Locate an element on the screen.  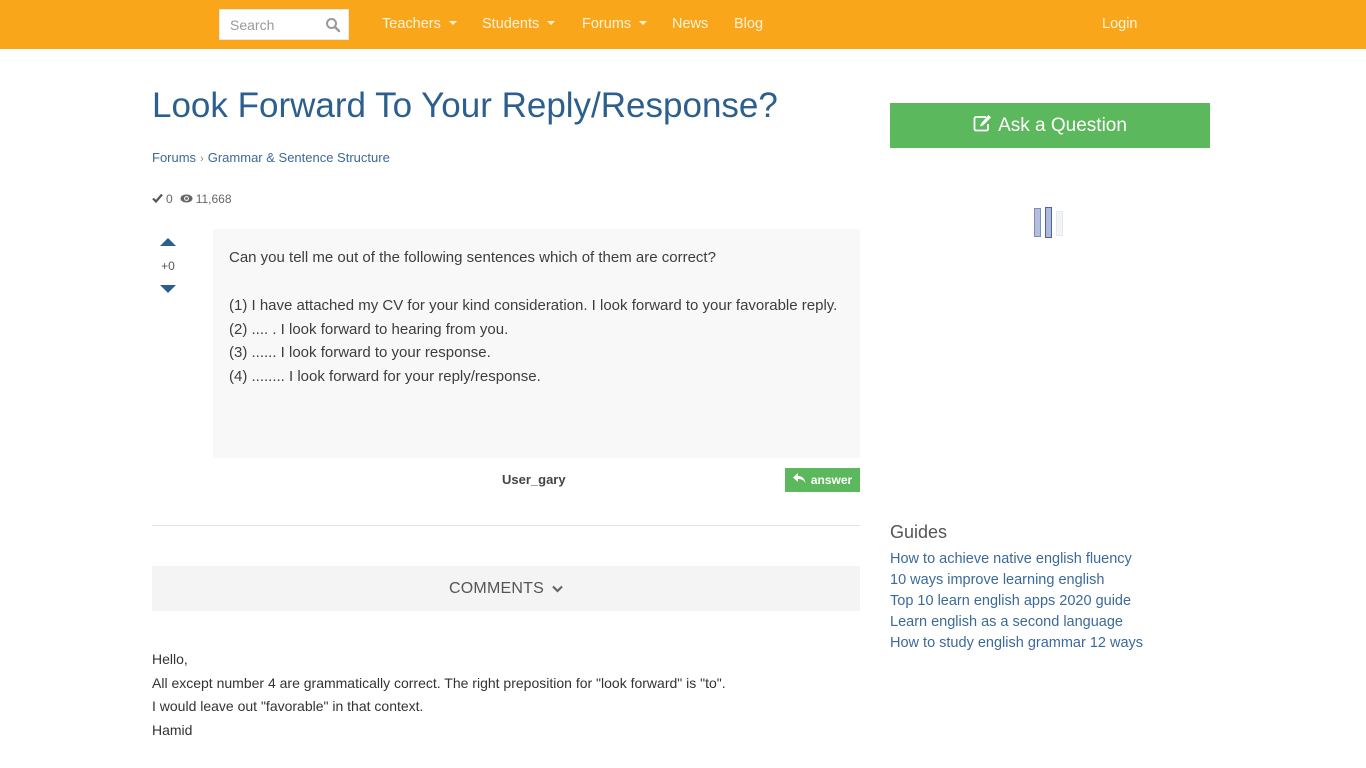
answers-count: 0 is located at coordinates (169, 199).